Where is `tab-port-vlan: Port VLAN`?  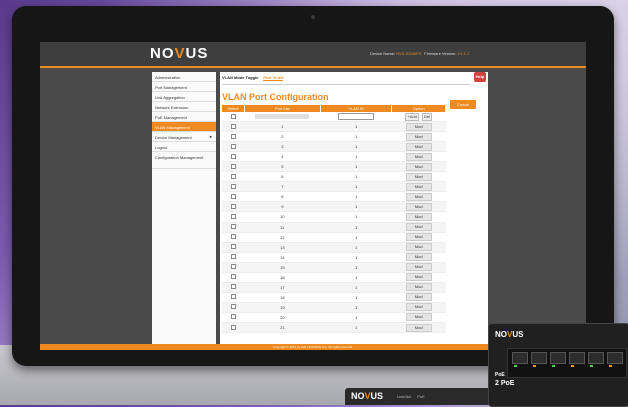
tab-port-vlan: Port VLAN is located at coordinates (273, 78).